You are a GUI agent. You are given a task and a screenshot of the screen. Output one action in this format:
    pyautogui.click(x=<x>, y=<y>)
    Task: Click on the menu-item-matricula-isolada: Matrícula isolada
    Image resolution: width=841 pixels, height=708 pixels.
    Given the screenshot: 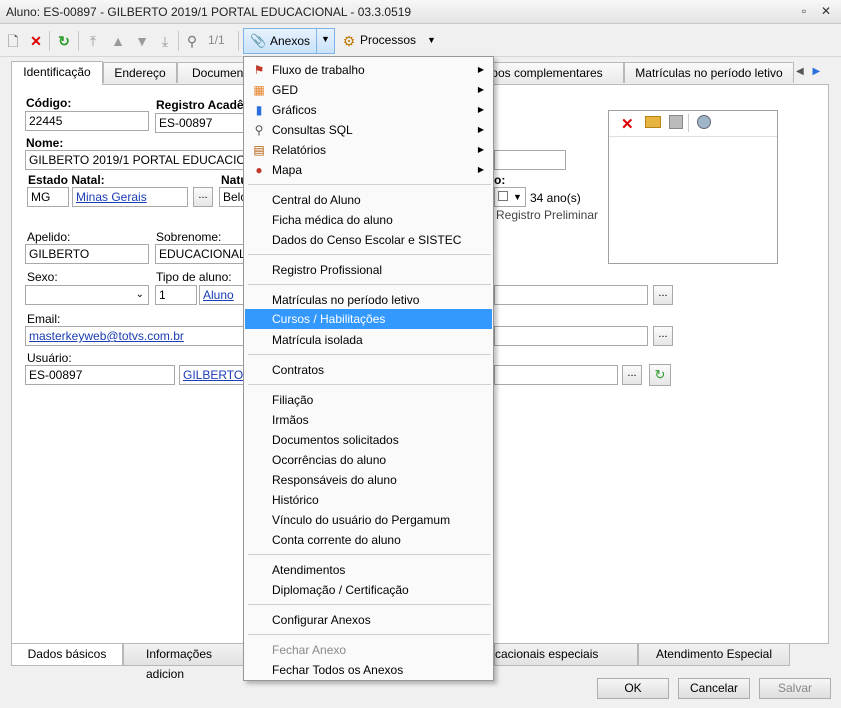 What is the action you would take?
    pyautogui.click(x=368, y=340)
    